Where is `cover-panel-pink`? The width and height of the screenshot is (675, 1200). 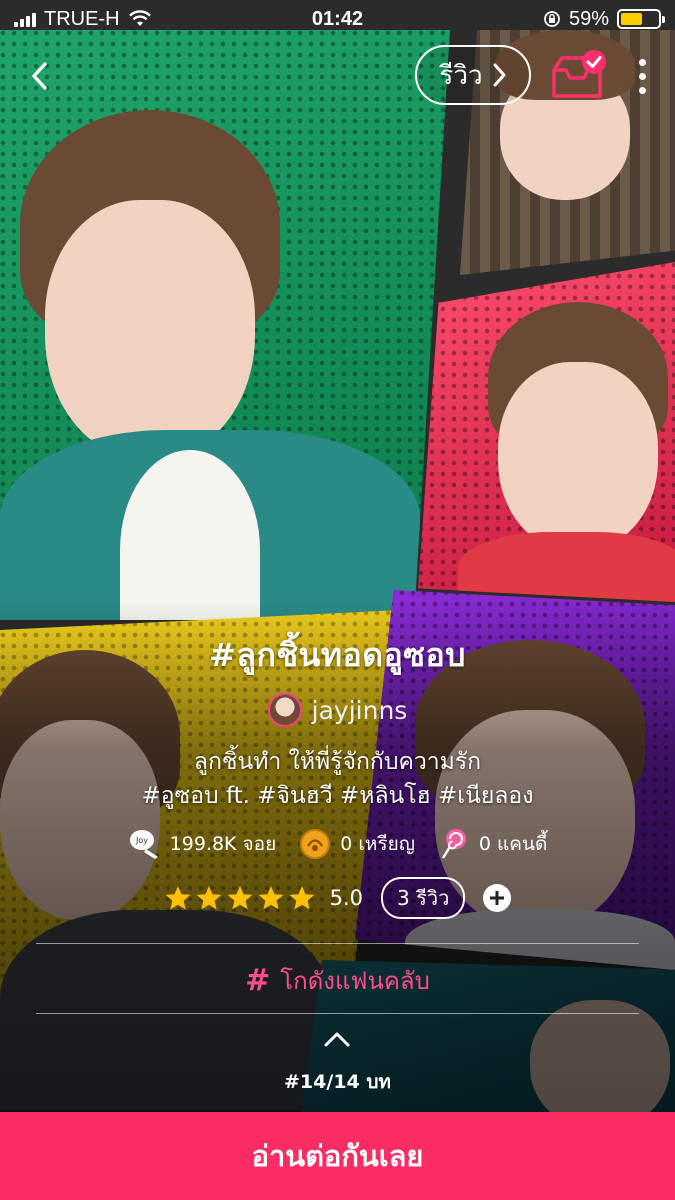
cover-panel-pink is located at coordinates (546, 432).